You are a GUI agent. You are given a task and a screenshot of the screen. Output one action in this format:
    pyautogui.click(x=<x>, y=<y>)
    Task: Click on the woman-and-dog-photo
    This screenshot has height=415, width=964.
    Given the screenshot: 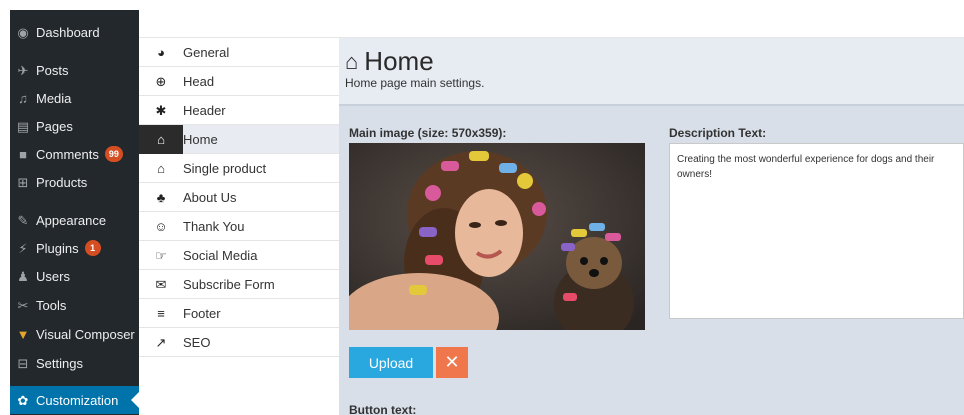 What is the action you would take?
    pyautogui.click(x=497, y=236)
    